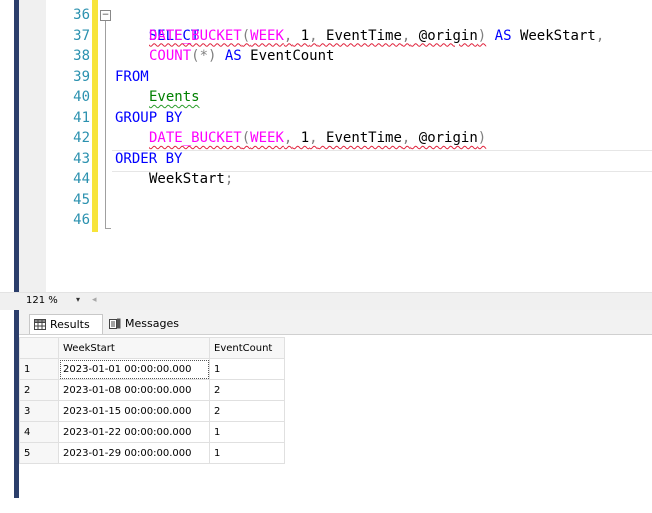  Describe the element at coordinates (81, 97) in the screenshot. I see `line-number: 40` at that location.